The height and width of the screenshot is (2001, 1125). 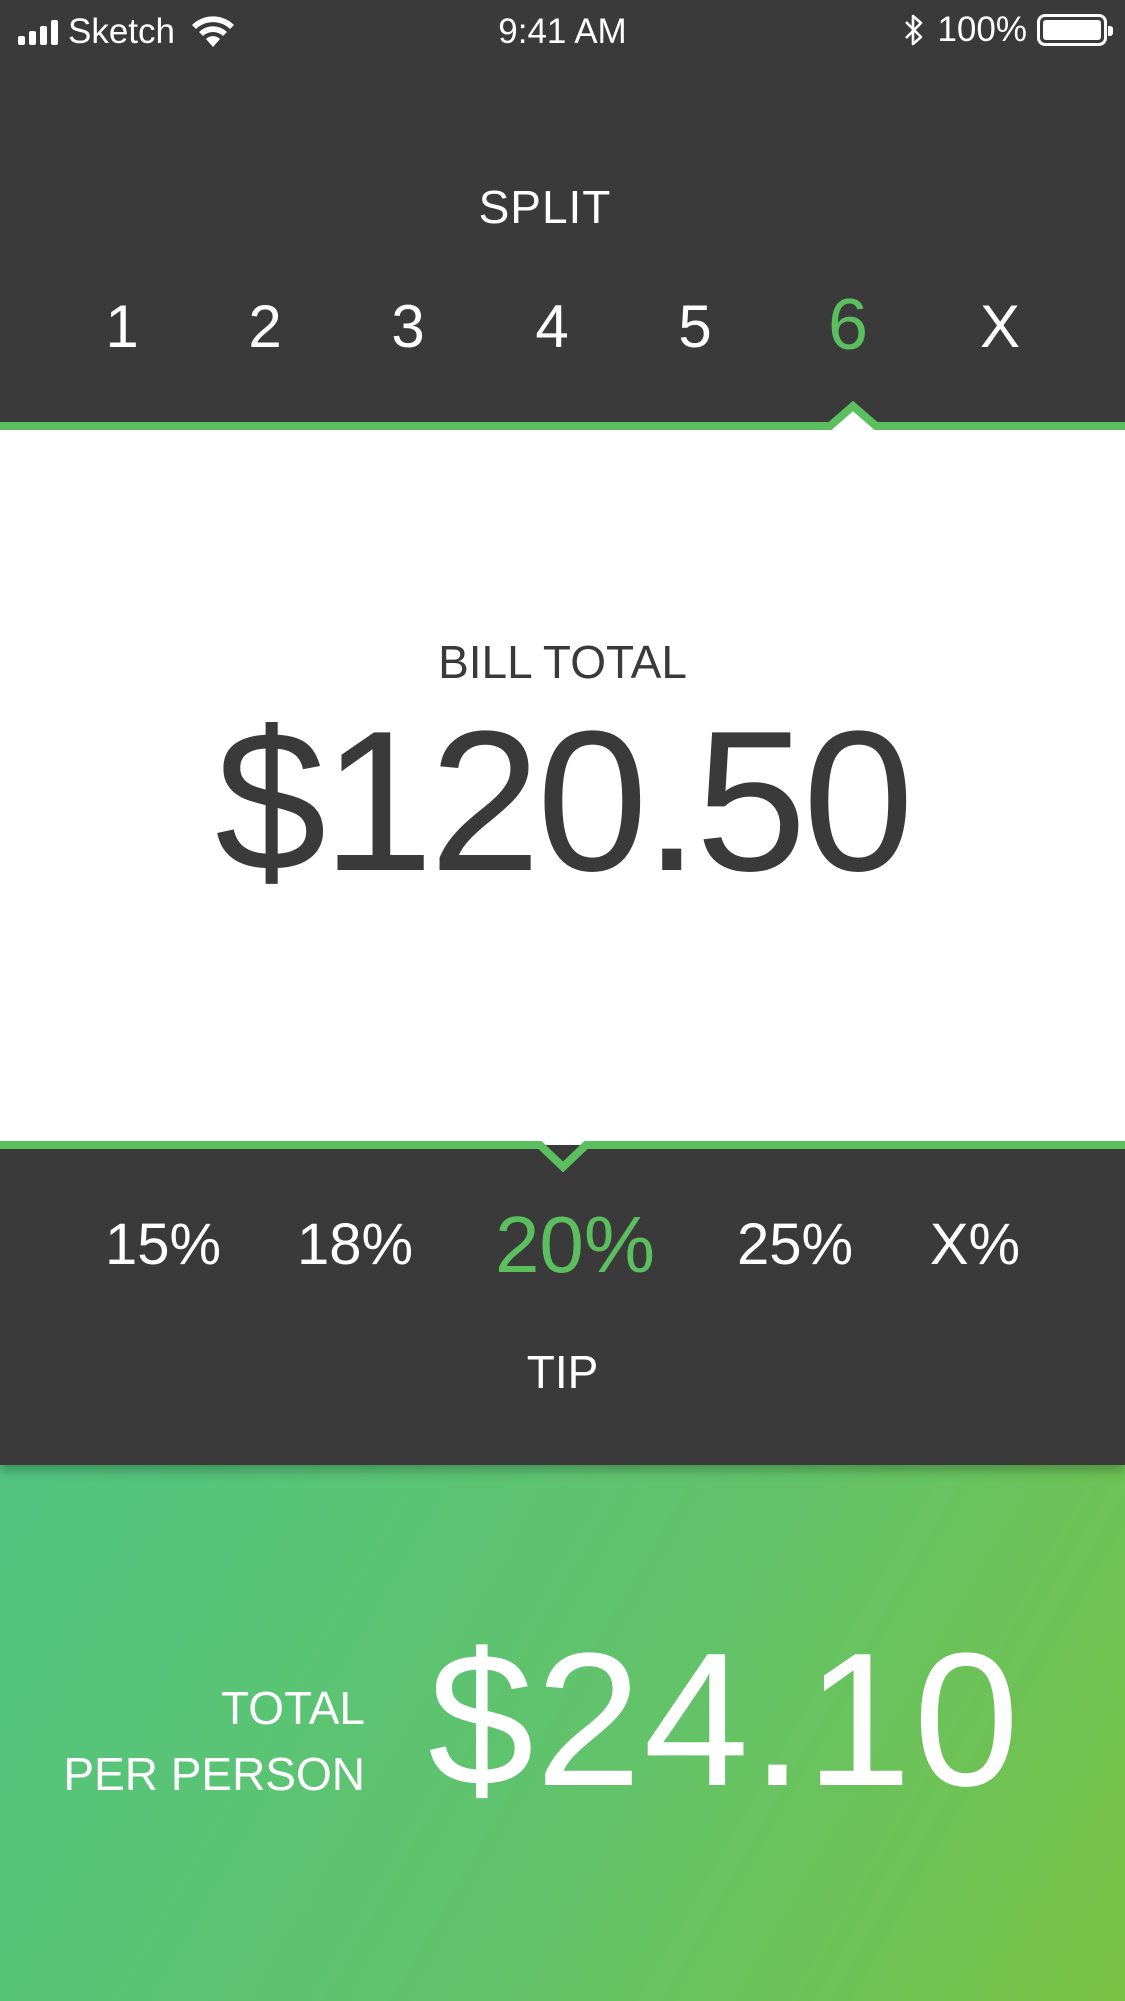 I want to click on battery-percentage: 100%, so click(x=982, y=29).